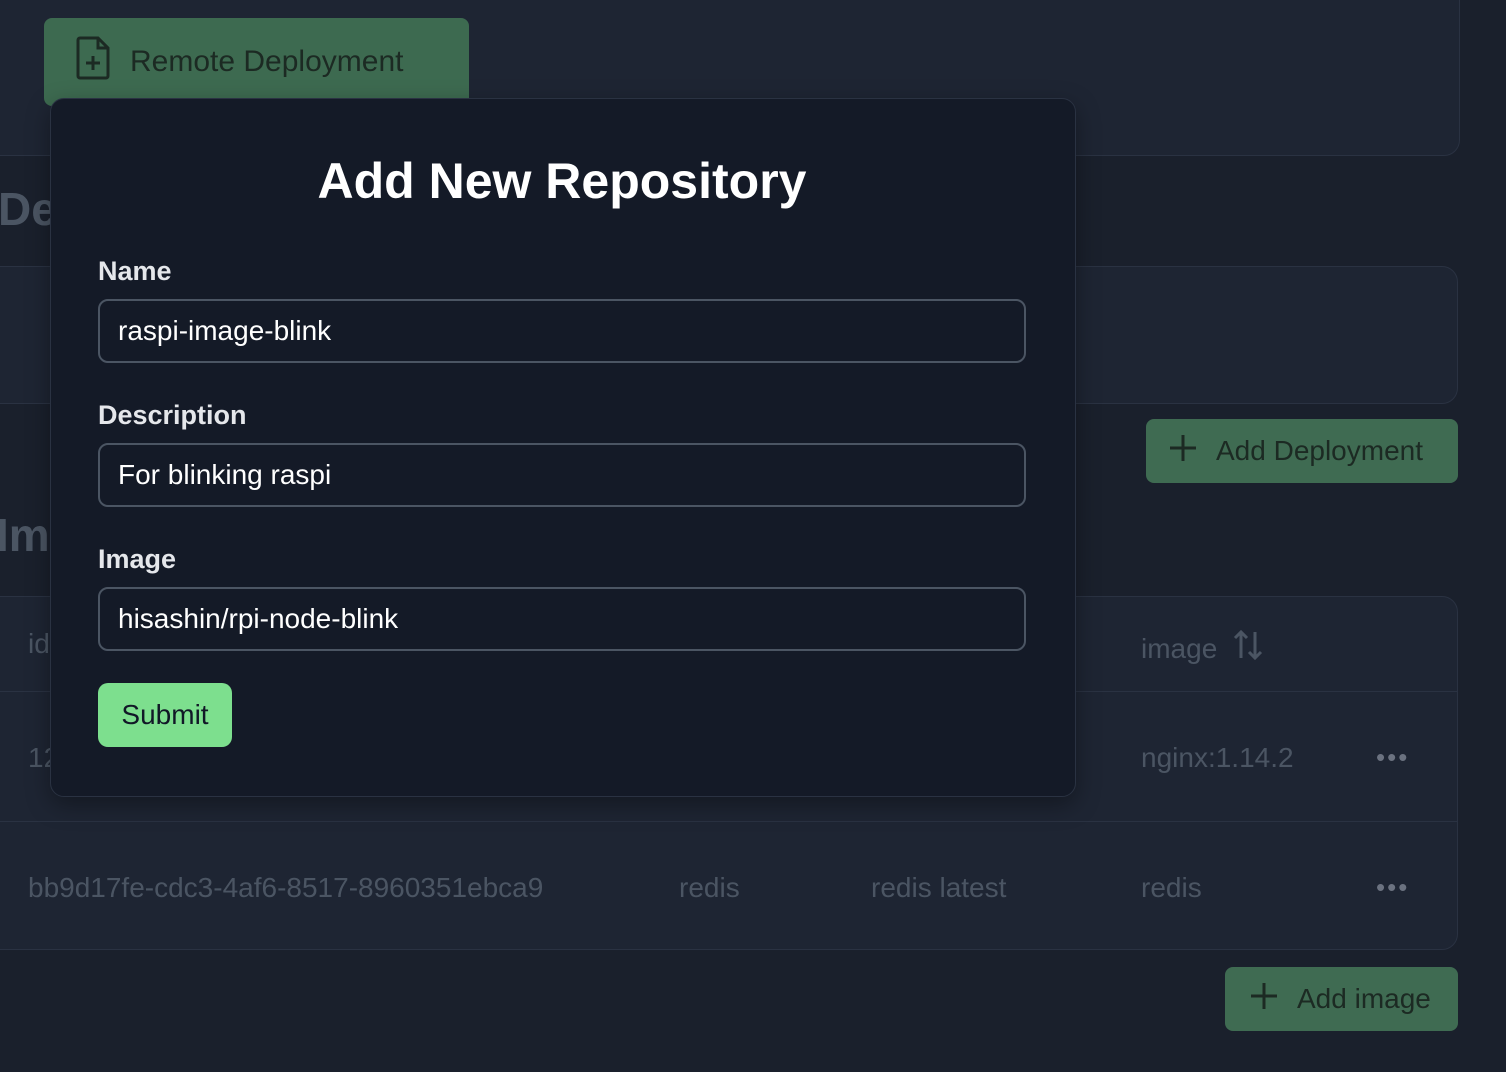  I want to click on sort-arrows-icon, so click(1248, 648).